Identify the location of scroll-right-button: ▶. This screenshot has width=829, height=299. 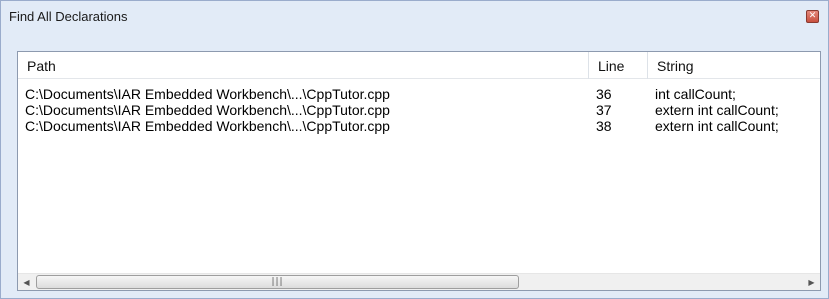
(811, 282).